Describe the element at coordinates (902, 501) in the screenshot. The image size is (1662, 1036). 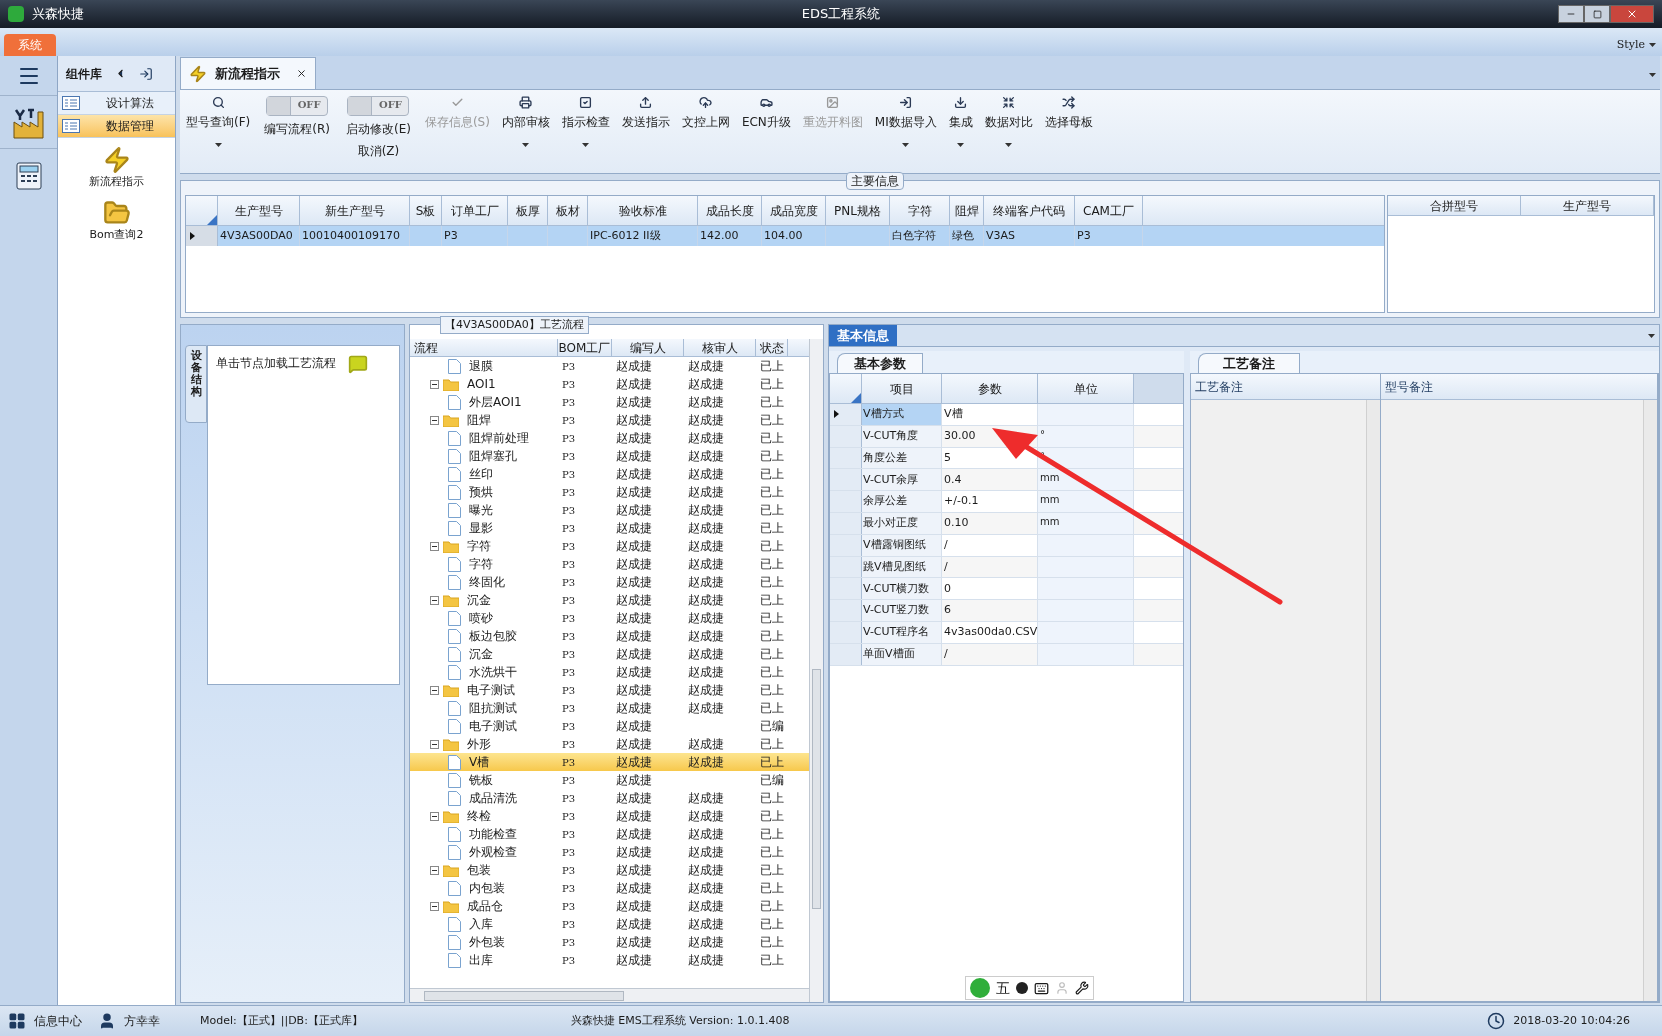
I see `table-cell: 余厚公差` at that location.